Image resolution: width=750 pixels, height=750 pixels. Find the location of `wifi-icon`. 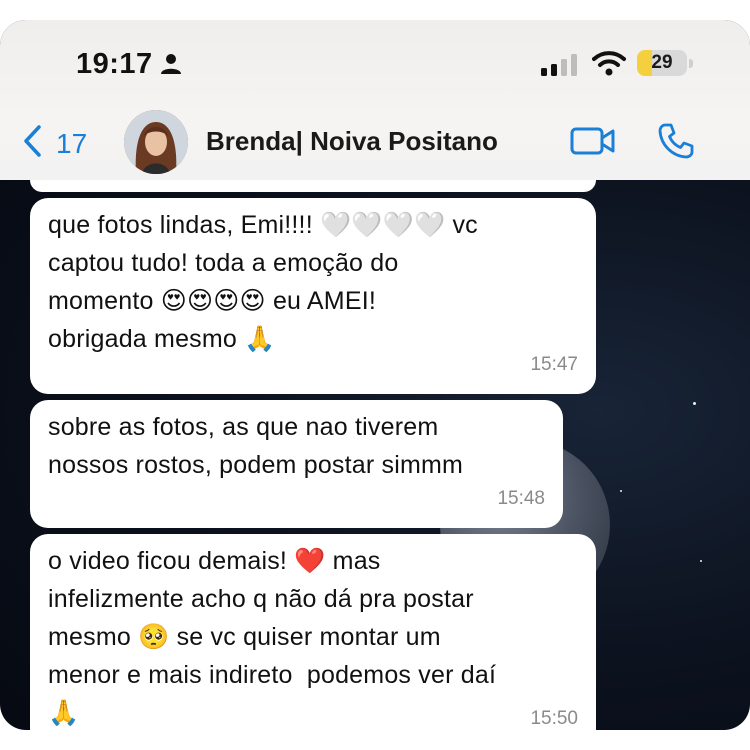

wifi-icon is located at coordinates (609, 65).